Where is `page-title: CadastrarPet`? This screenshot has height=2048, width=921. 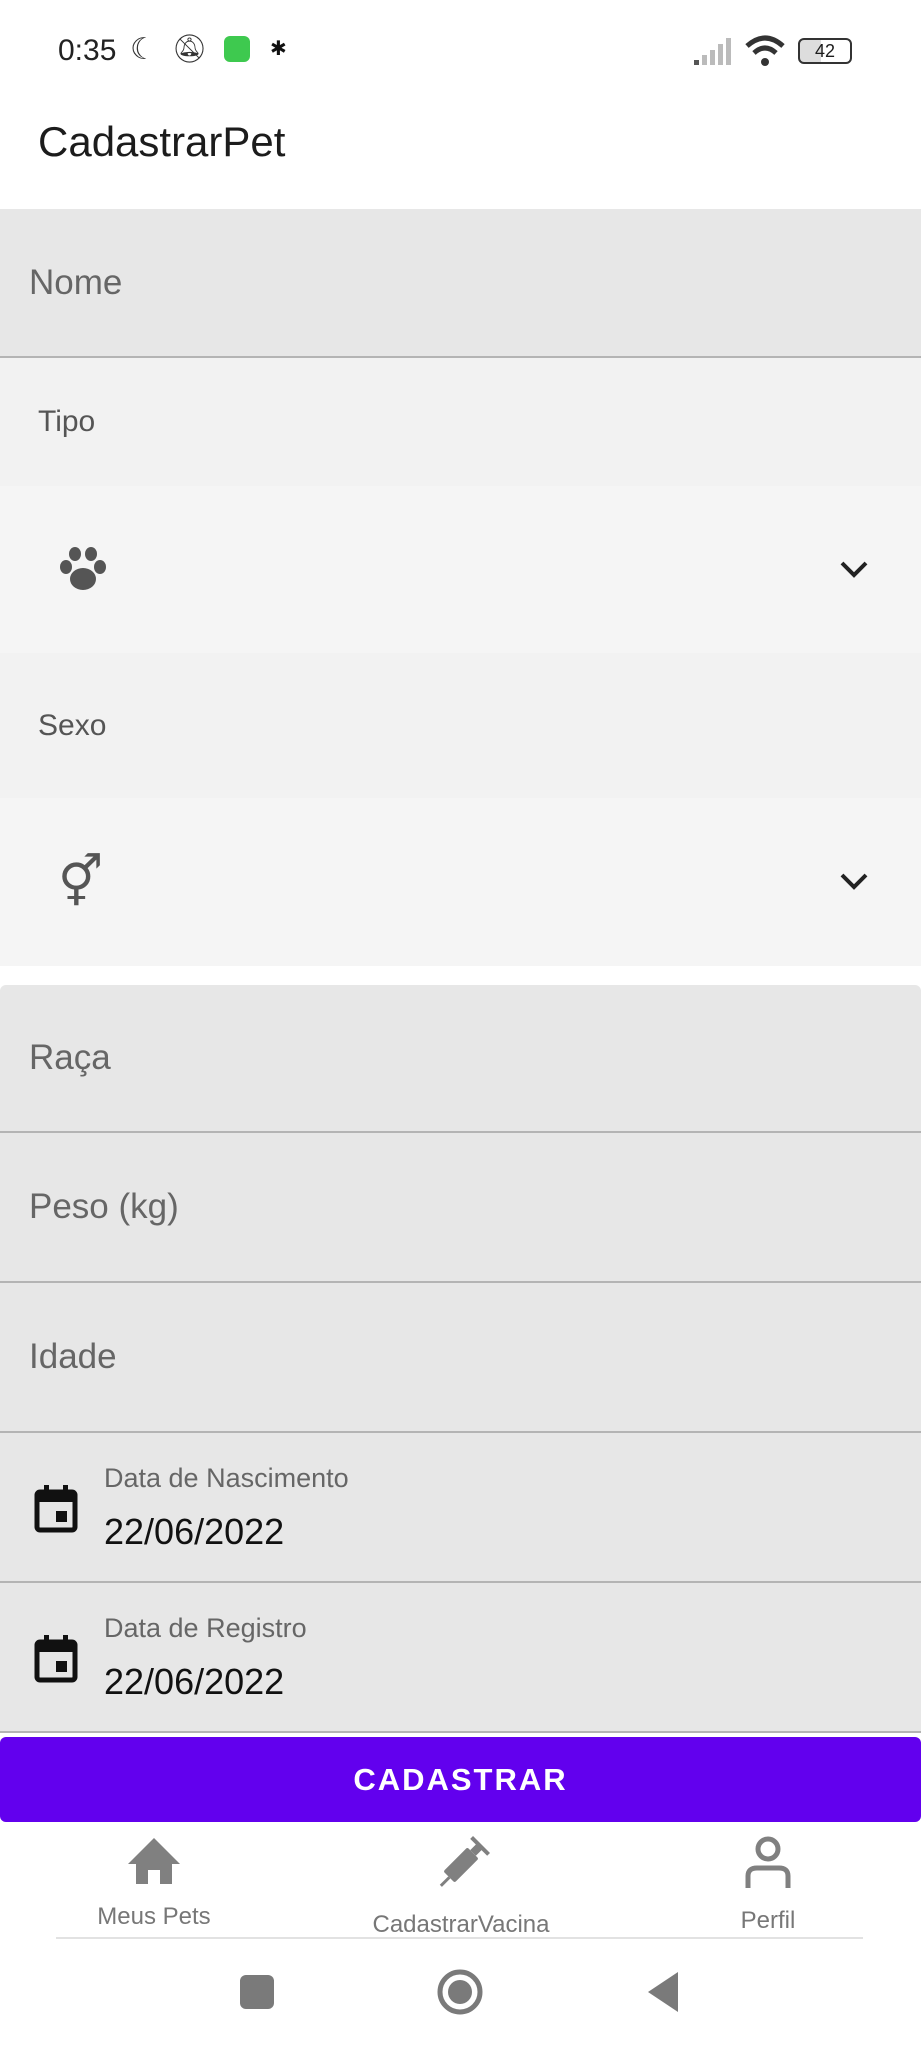 page-title: CadastrarPet is located at coordinates (162, 141).